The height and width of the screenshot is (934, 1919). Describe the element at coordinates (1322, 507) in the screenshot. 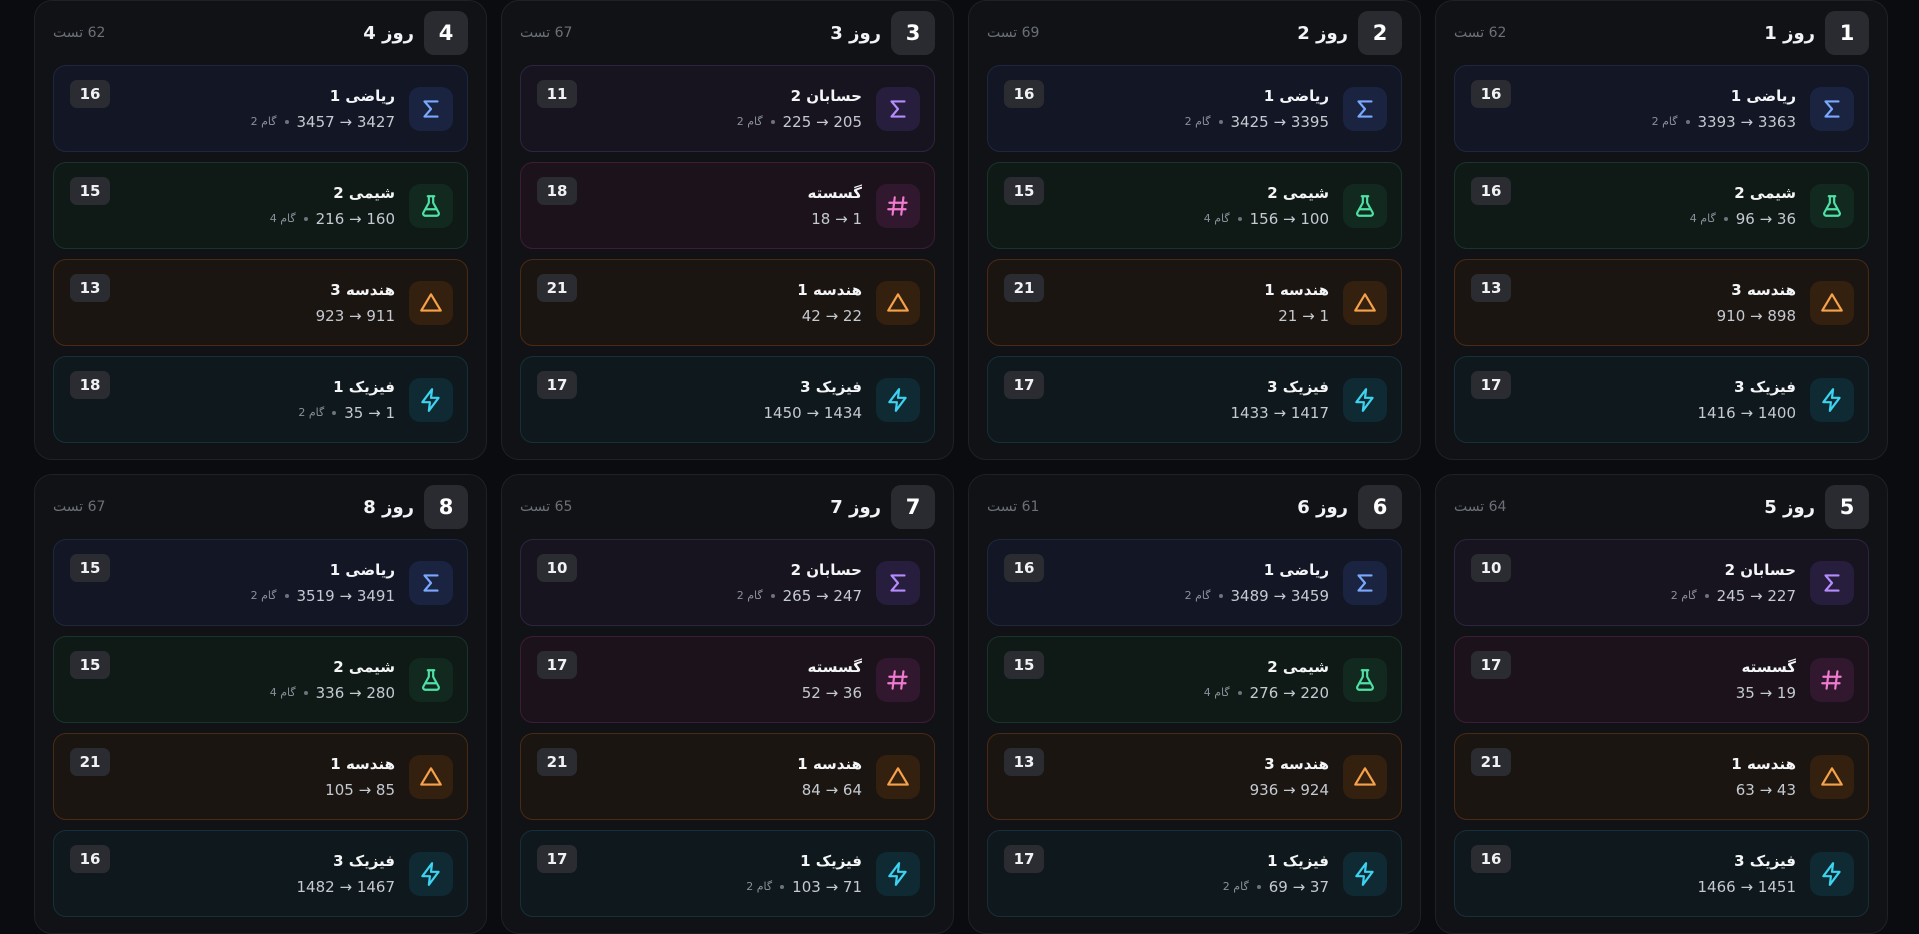

I see `day-title: روز 6` at that location.